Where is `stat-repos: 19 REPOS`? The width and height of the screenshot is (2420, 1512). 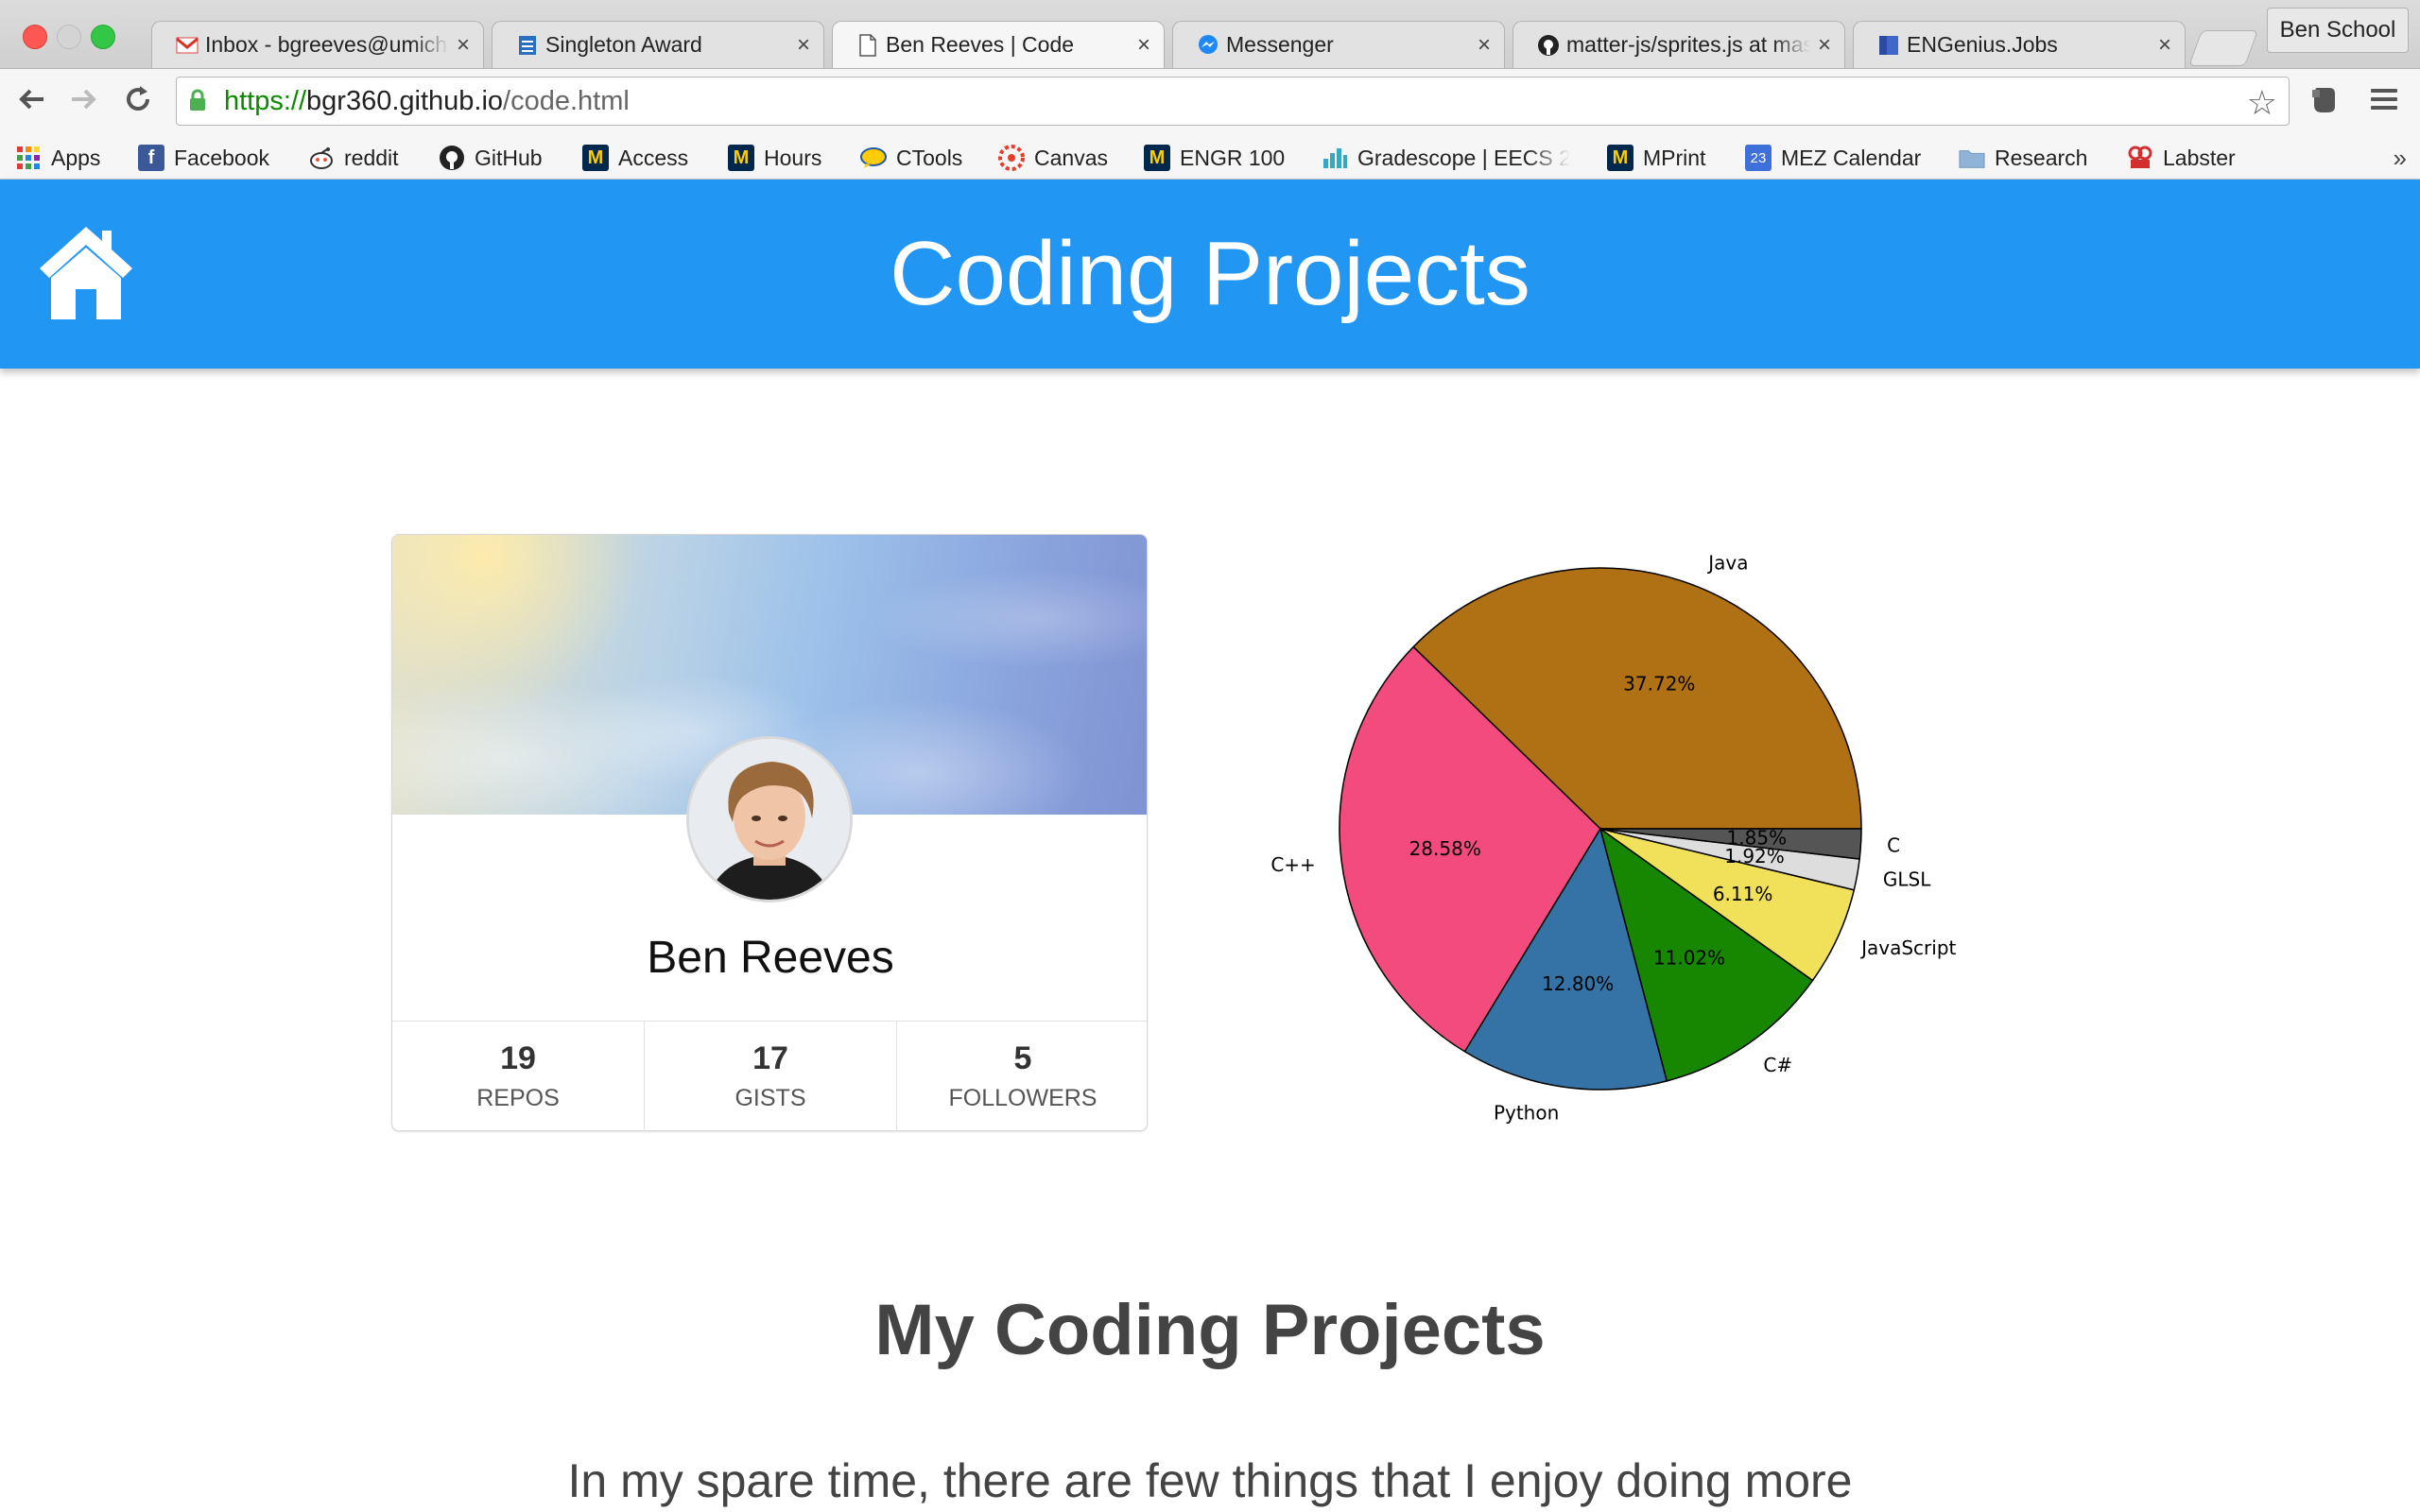
stat-repos: 19 REPOS is located at coordinates (518, 1076).